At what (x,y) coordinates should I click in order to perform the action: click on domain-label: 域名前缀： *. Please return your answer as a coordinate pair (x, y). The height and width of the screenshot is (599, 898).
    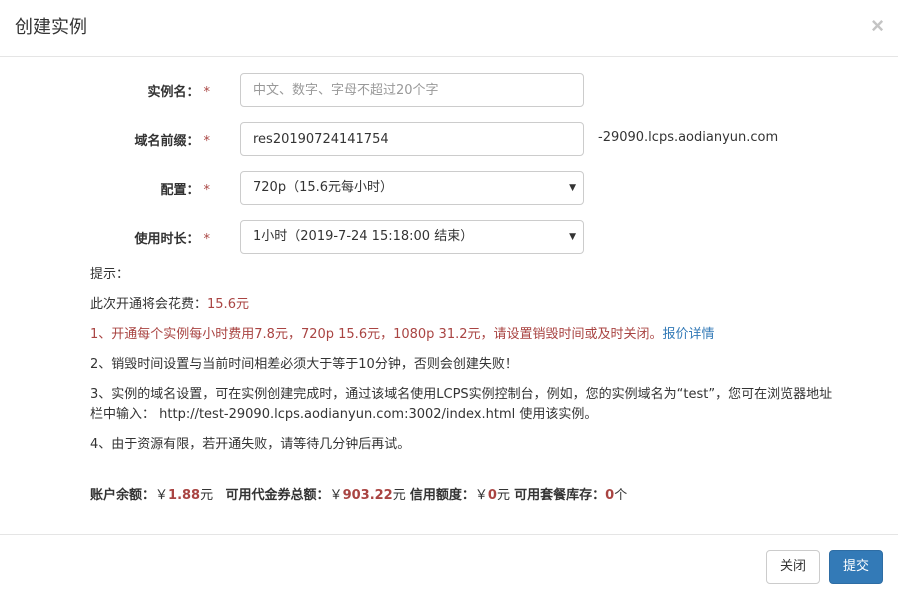
    Looking at the image, I should click on (172, 141).